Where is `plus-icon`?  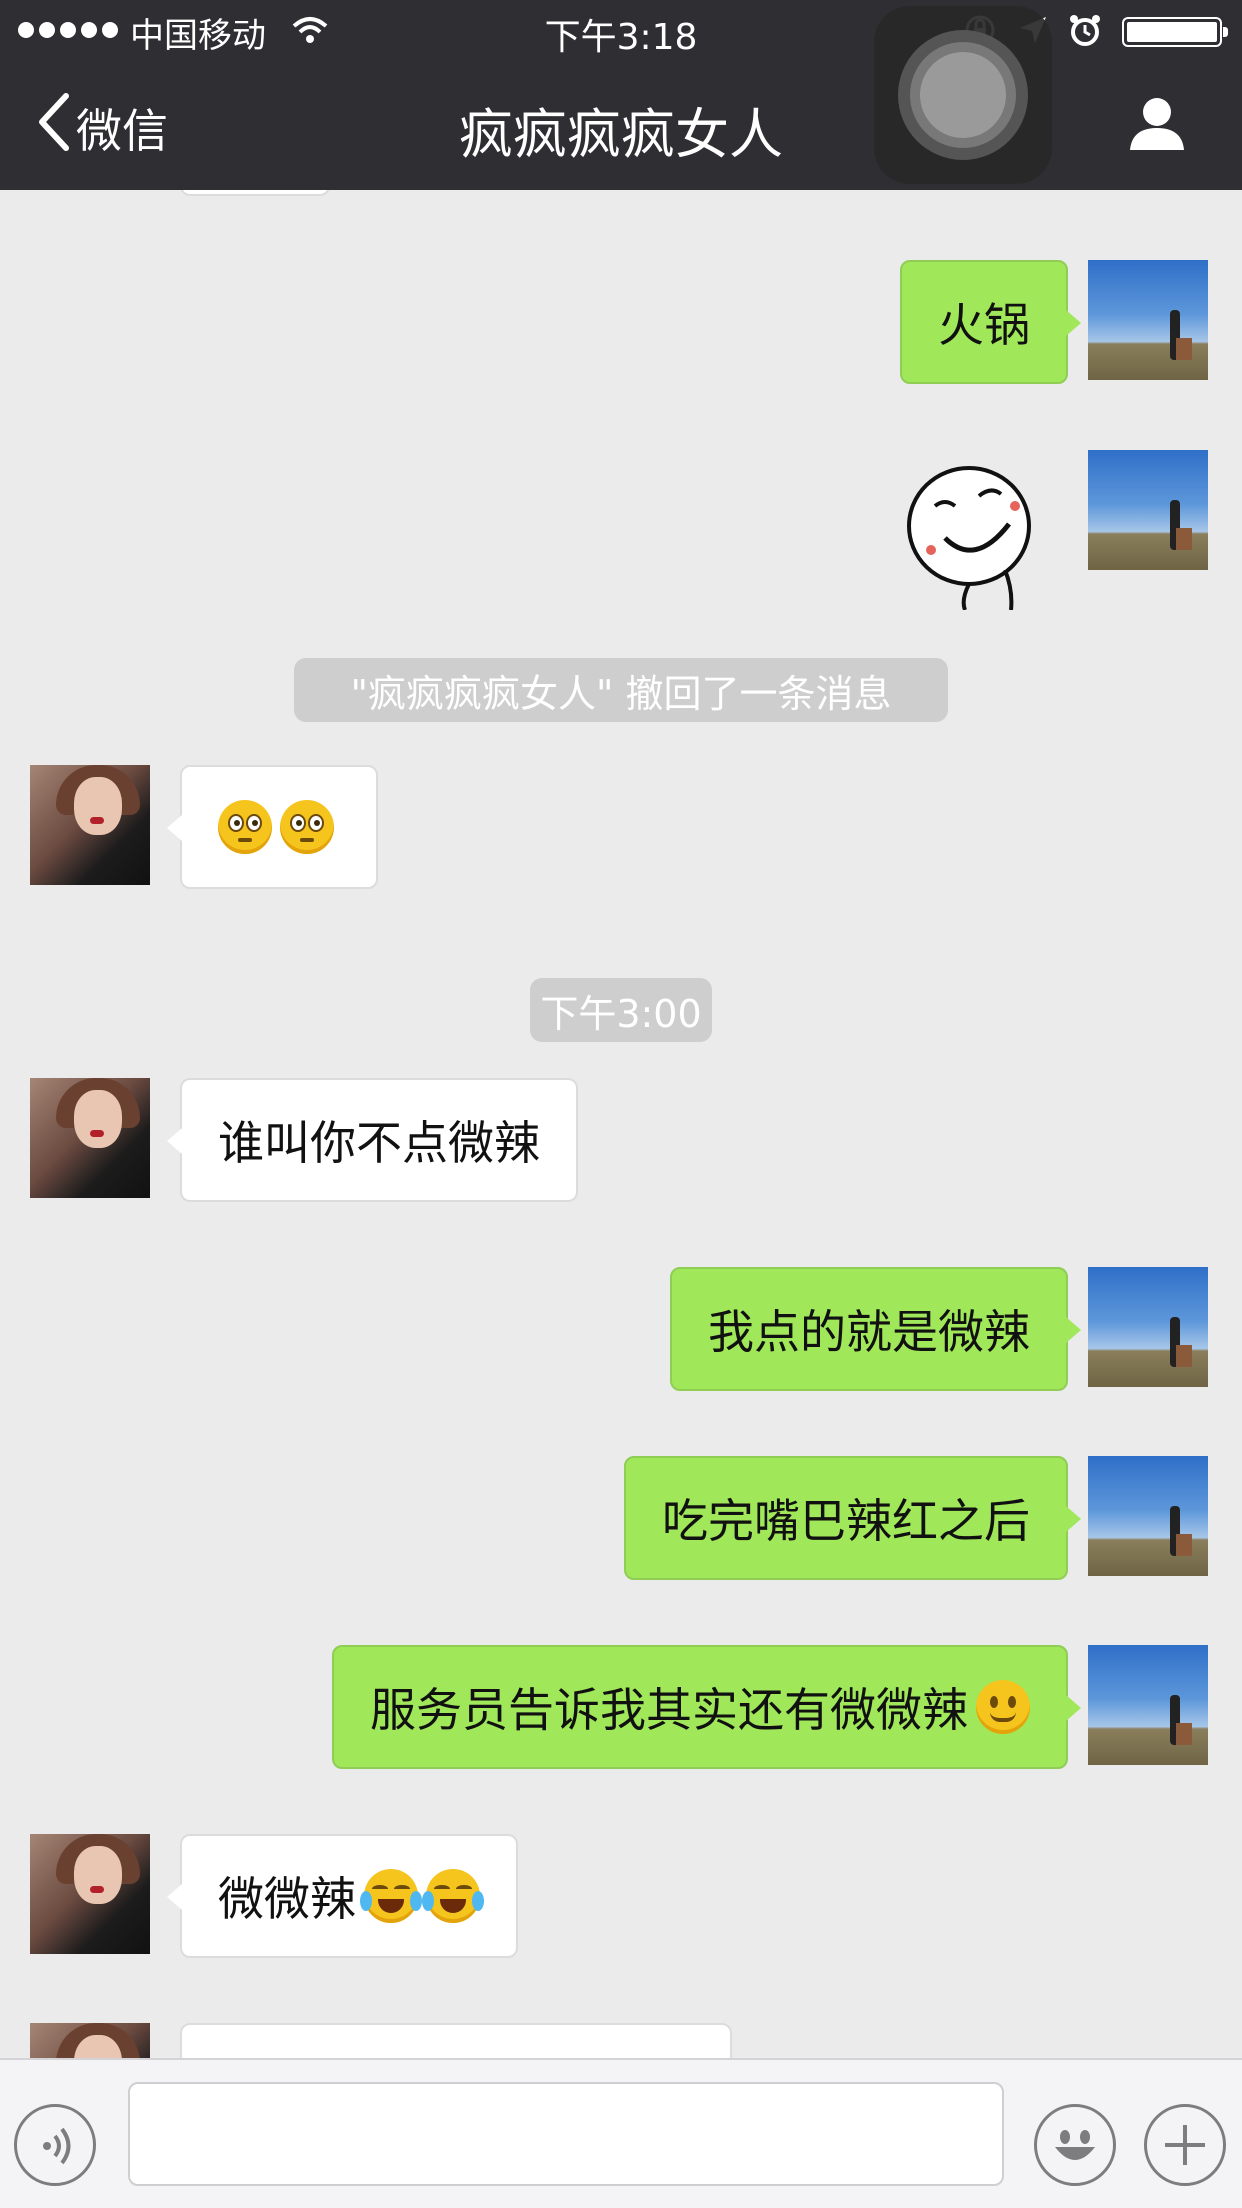
plus-icon is located at coordinates (1185, 2147).